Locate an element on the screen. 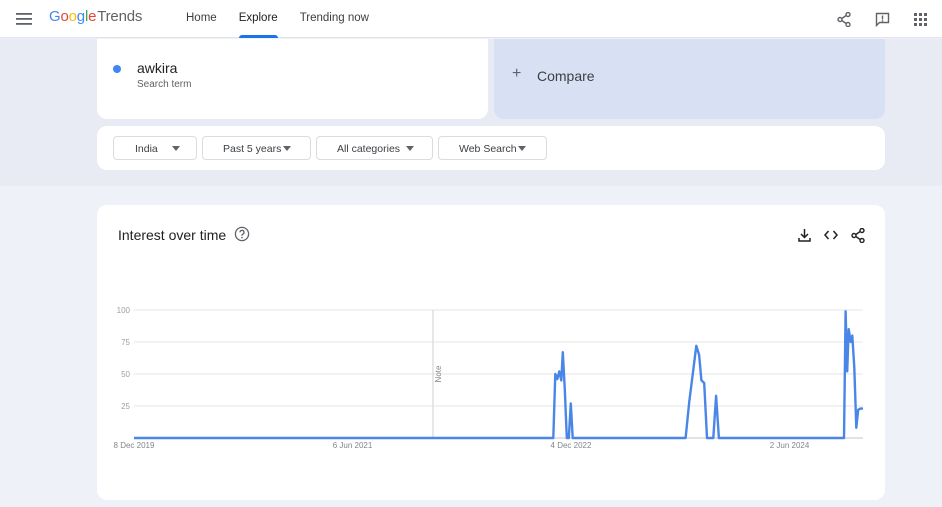  search-type-dropdown: Web Search is located at coordinates (492, 148).